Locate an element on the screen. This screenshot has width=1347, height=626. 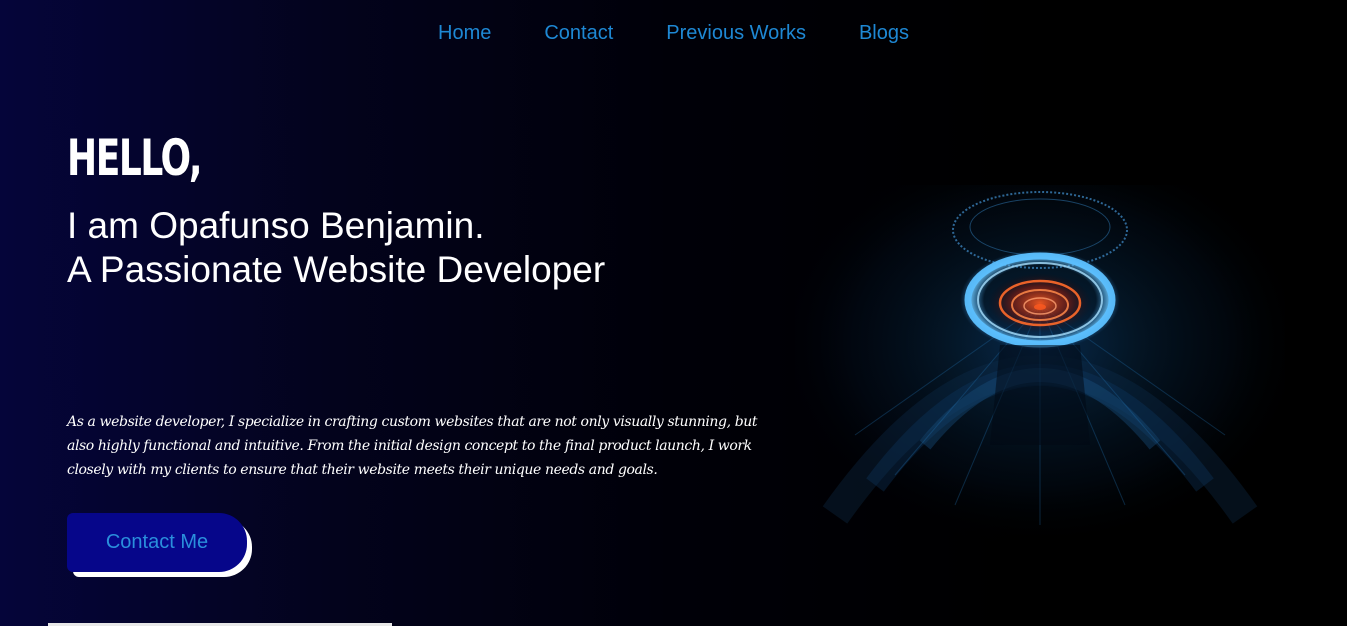
nav-link-contact: Contact is located at coordinates (578, 33).